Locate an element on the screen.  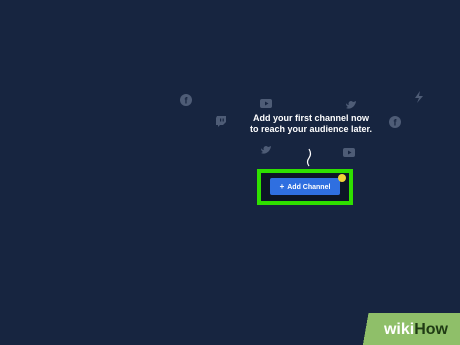
watermark-logo: wikiHow is located at coordinates (415, 329).